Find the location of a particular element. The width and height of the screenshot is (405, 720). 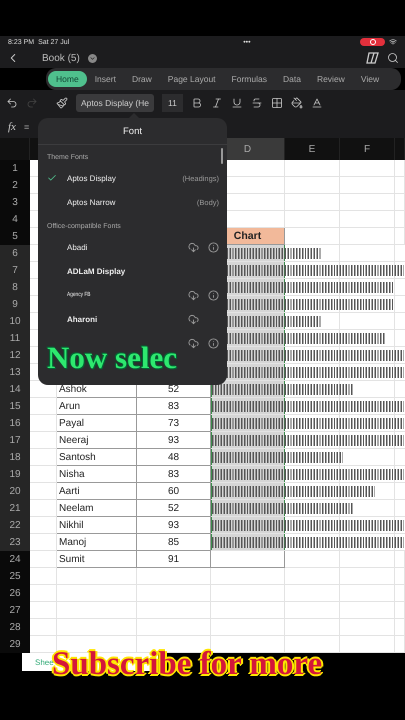

video-caption: Now selec is located at coordinates (112, 358).